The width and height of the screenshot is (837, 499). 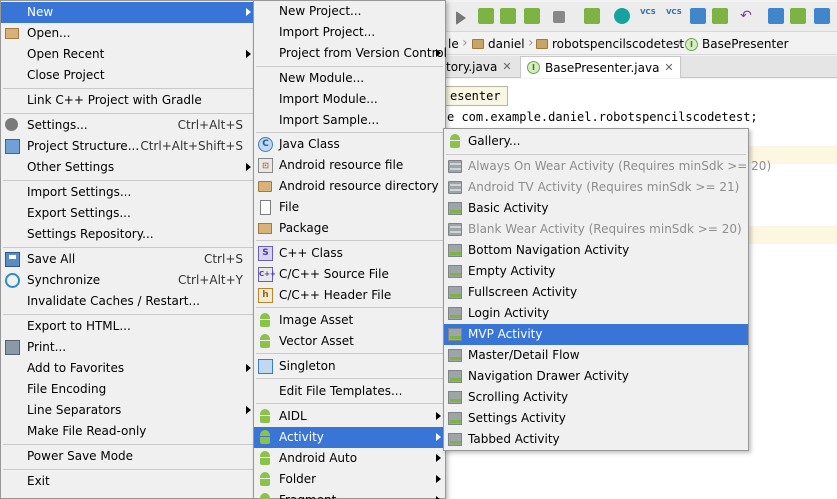 I want to click on menu-item-synchronize: Synchronize Ctrl+Alt+Y, so click(x=128, y=280).